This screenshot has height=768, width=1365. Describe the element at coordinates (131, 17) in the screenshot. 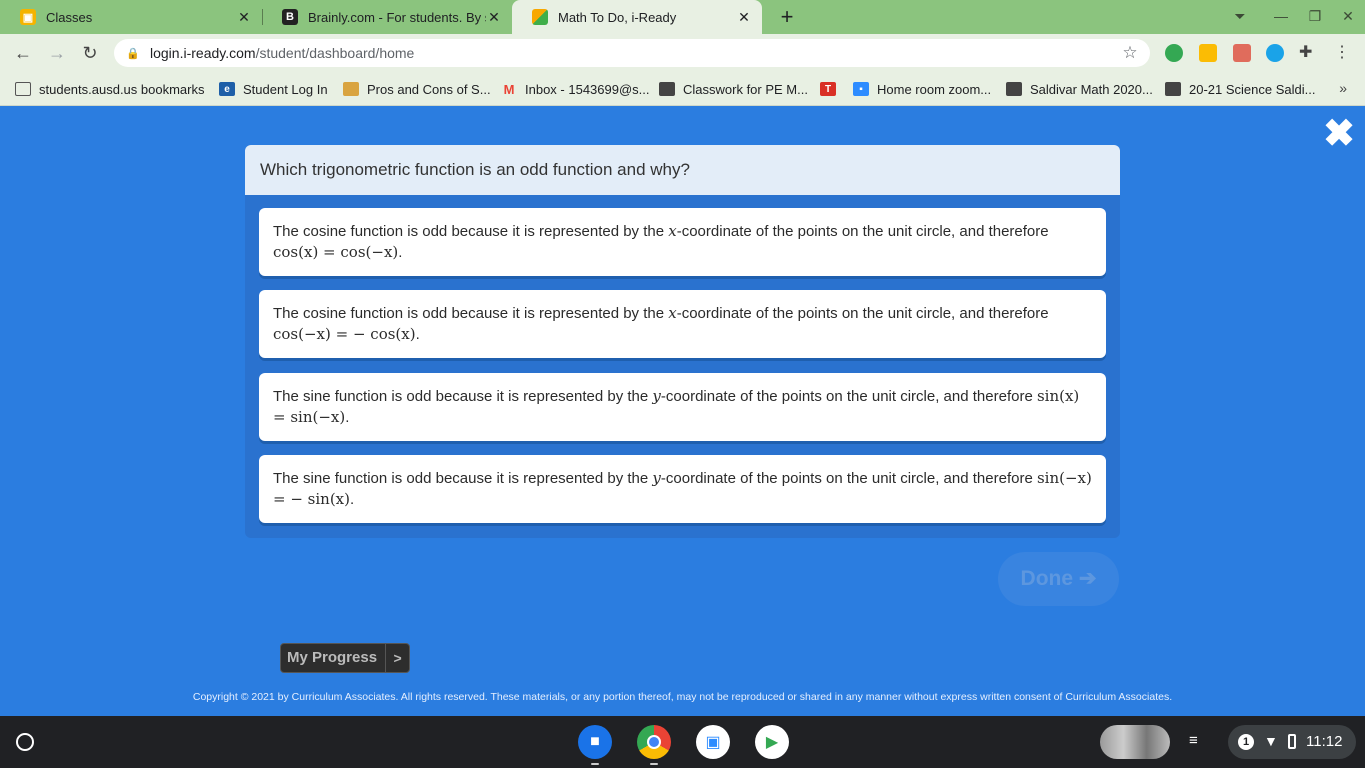

I see `tab-classes: ▣ Classes ✕` at that location.